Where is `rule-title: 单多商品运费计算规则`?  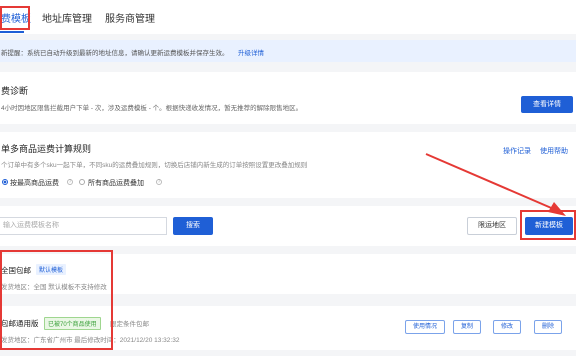
rule-title: 单多商品运费计算规则 is located at coordinates (46, 149).